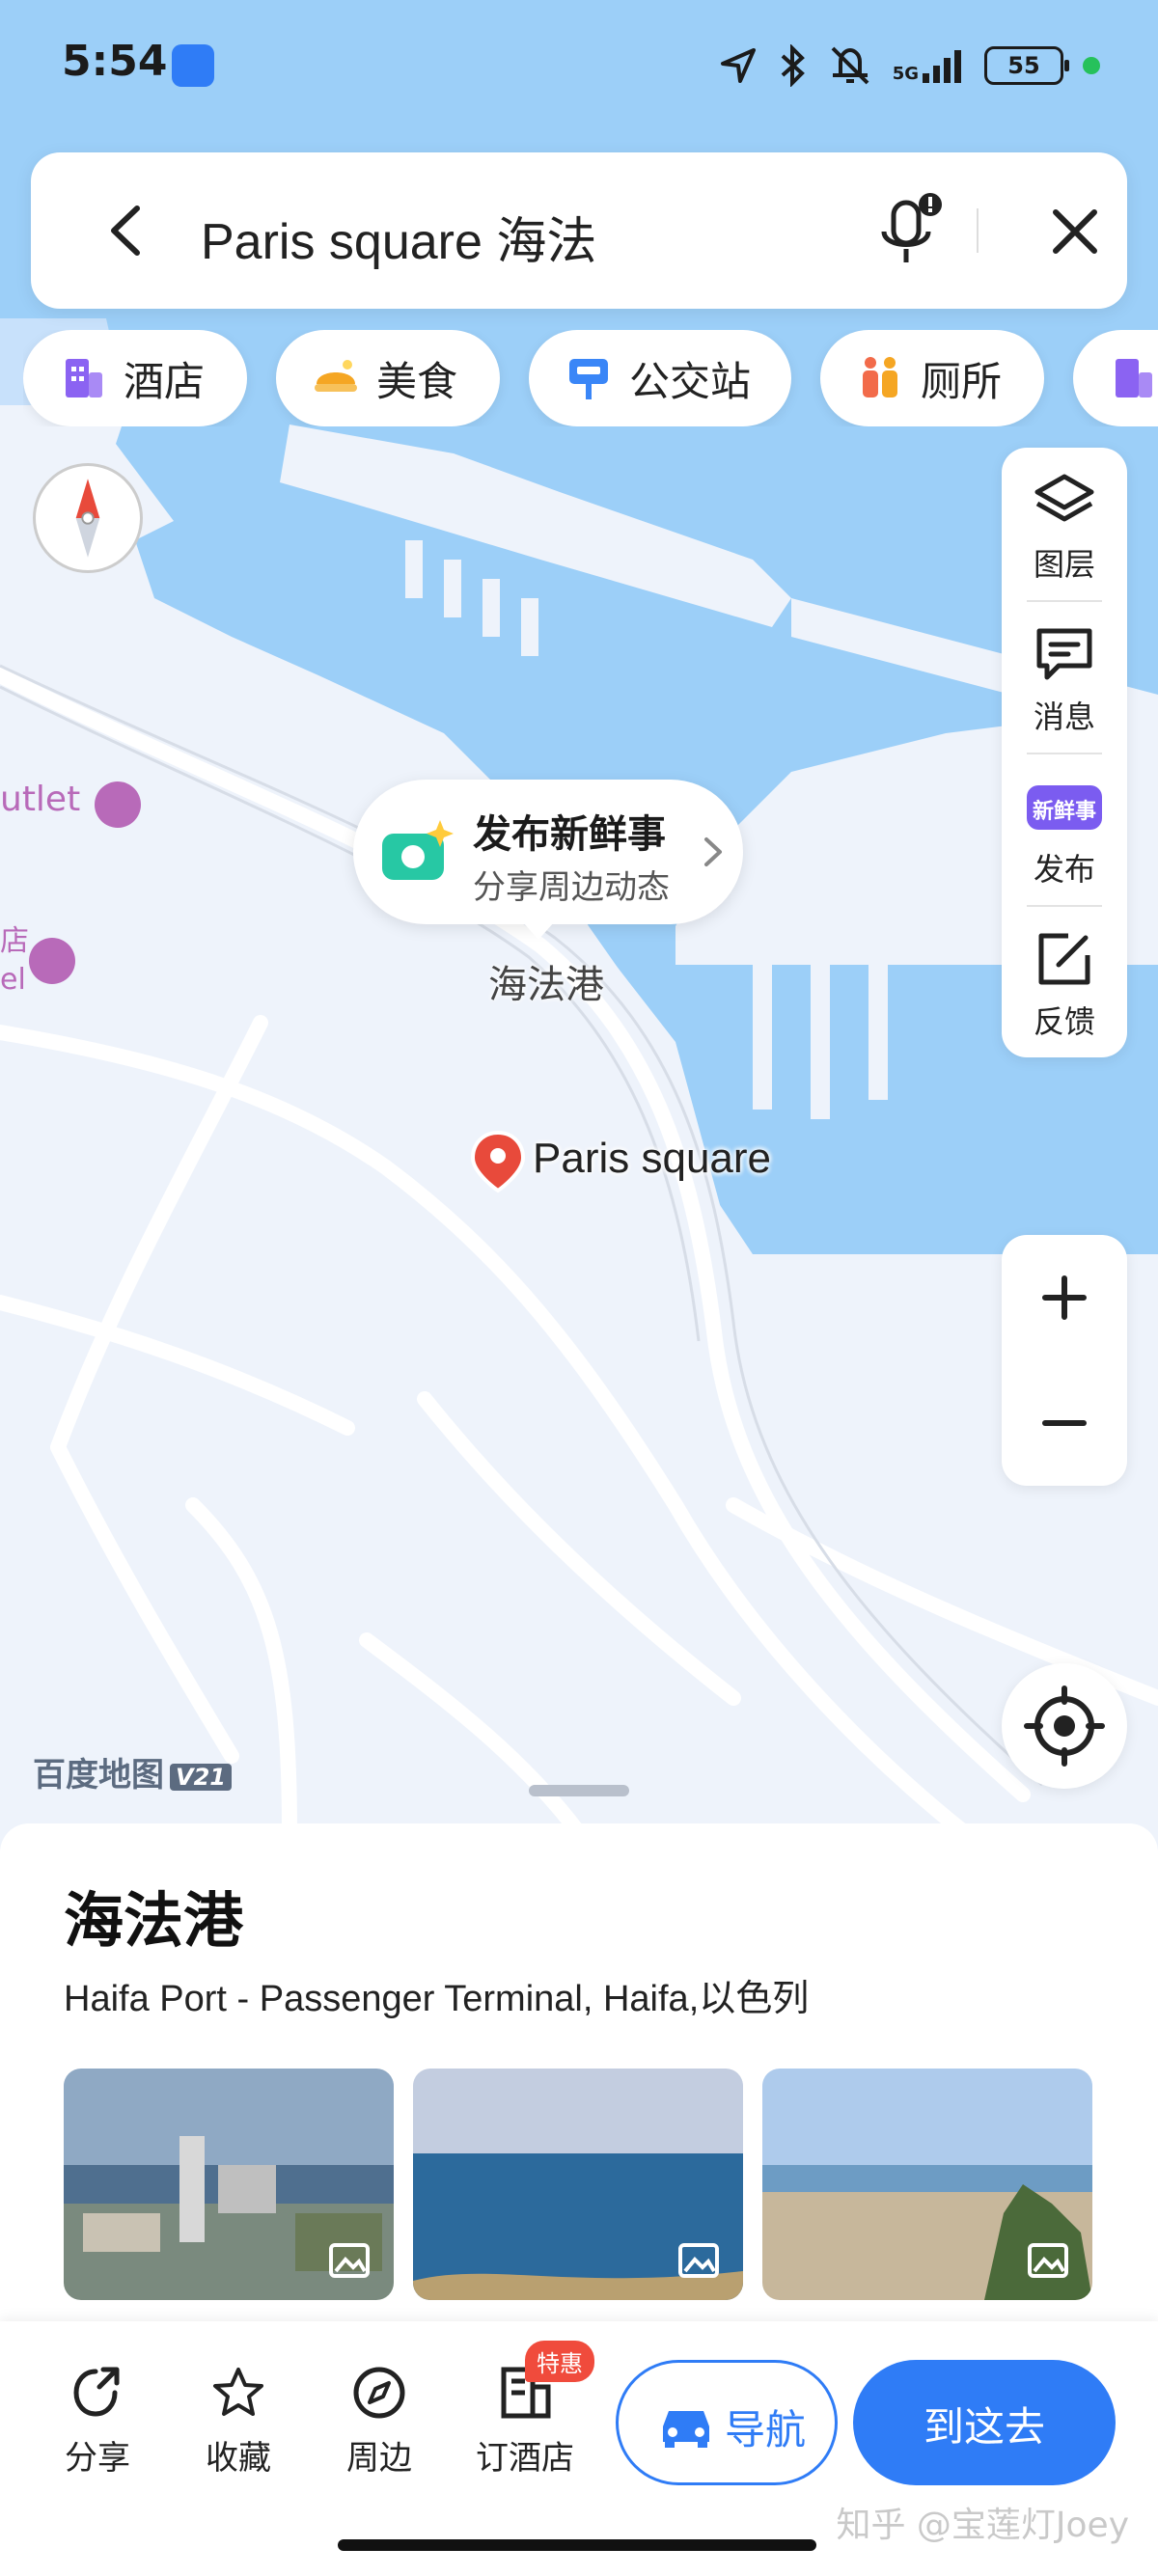 The width and height of the screenshot is (1158, 2576). I want to click on navigate-button: 导航, so click(727, 2423).